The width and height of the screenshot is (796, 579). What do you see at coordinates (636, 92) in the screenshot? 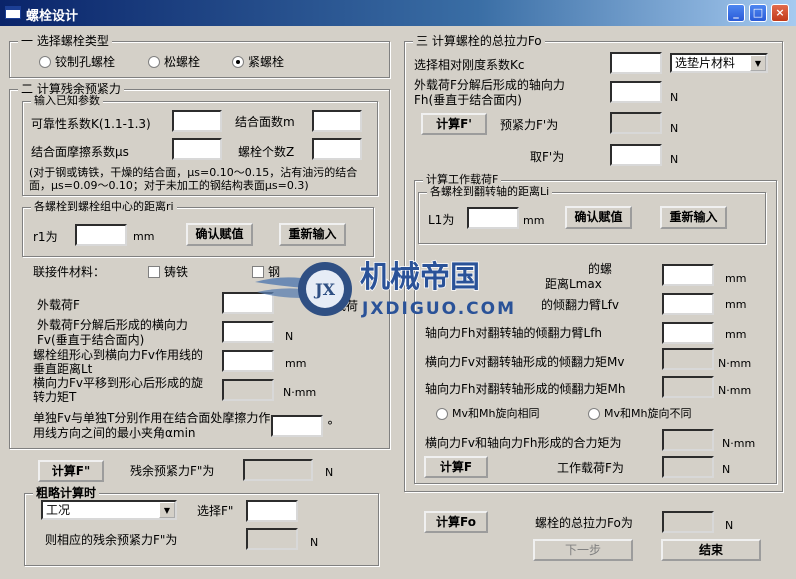
I see `fh-input` at bounding box center [636, 92].